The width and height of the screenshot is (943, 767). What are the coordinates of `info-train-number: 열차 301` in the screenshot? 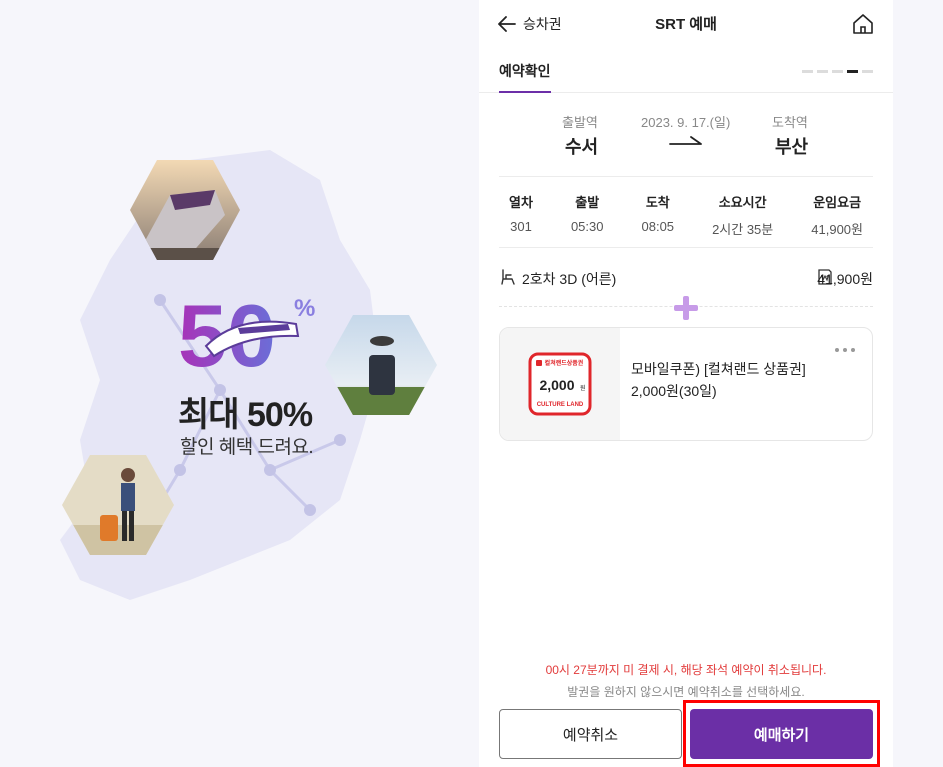 It's located at (521, 219).